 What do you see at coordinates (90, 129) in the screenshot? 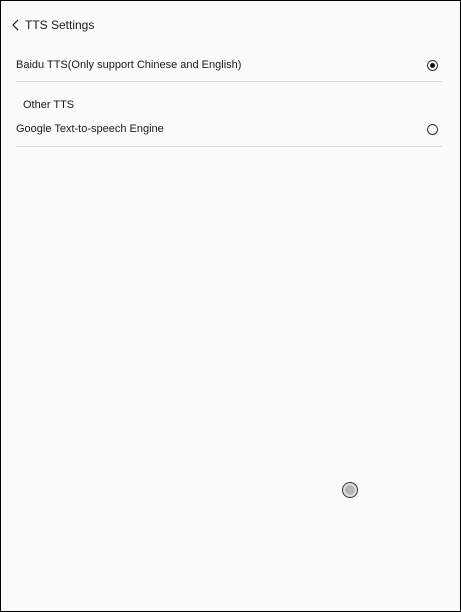
I see `google-tts-label: Google Text-to-speech Engine` at bounding box center [90, 129].